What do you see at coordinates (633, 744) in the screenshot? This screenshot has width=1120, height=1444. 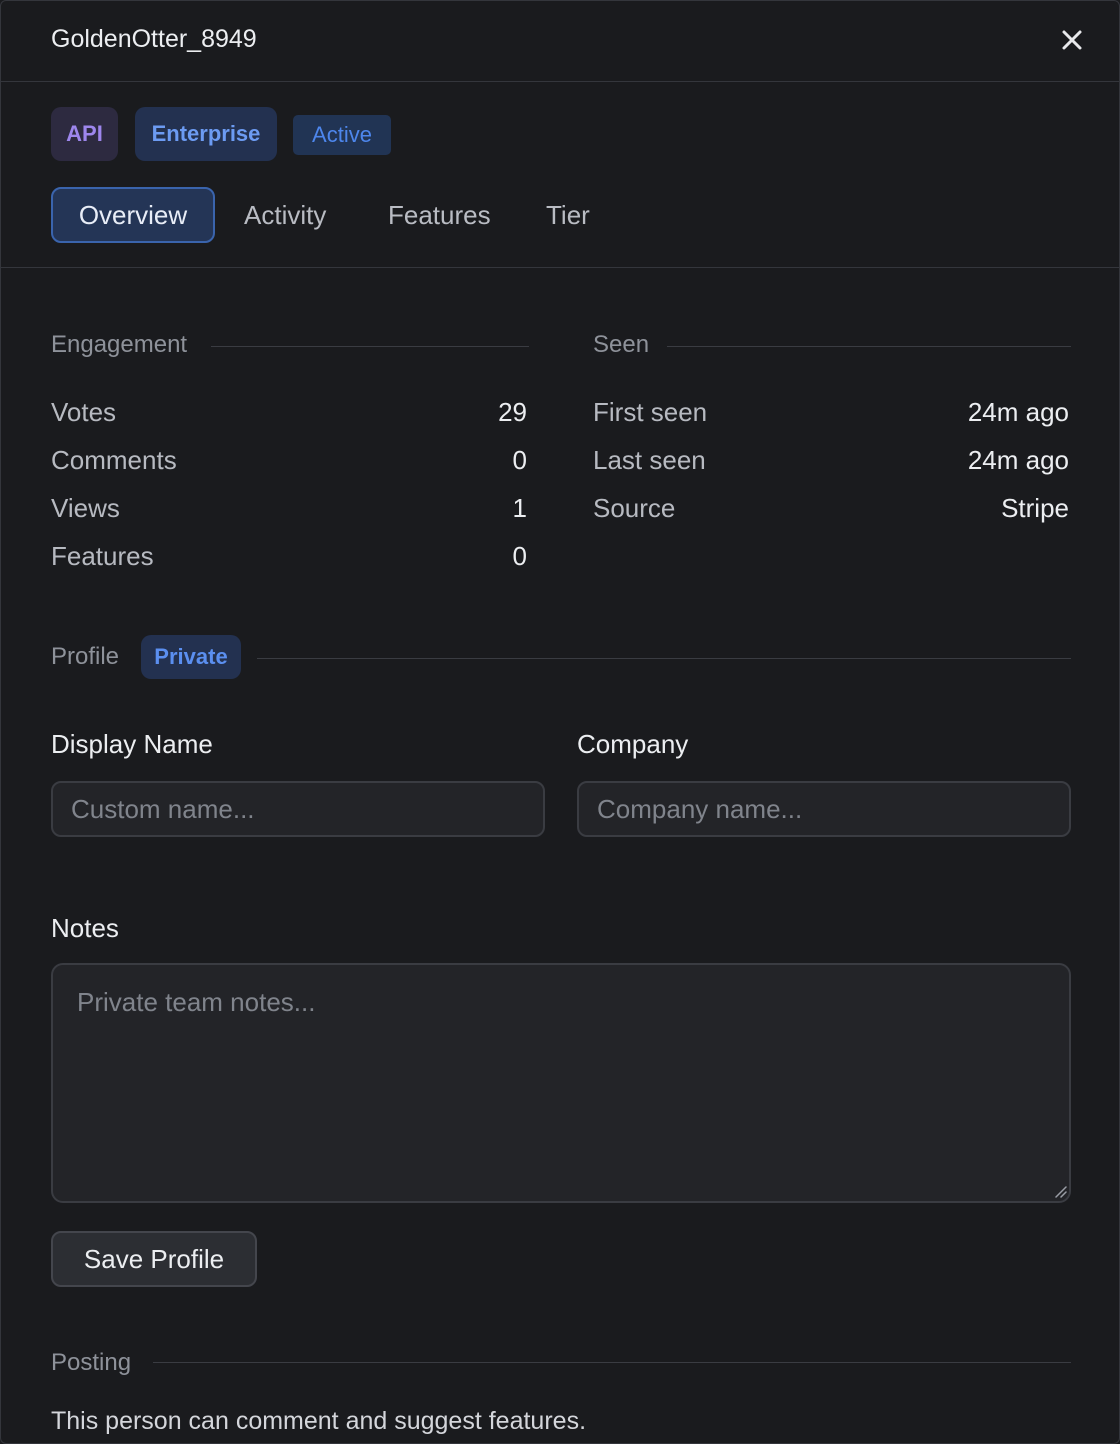 I see `company-label: Company` at bounding box center [633, 744].